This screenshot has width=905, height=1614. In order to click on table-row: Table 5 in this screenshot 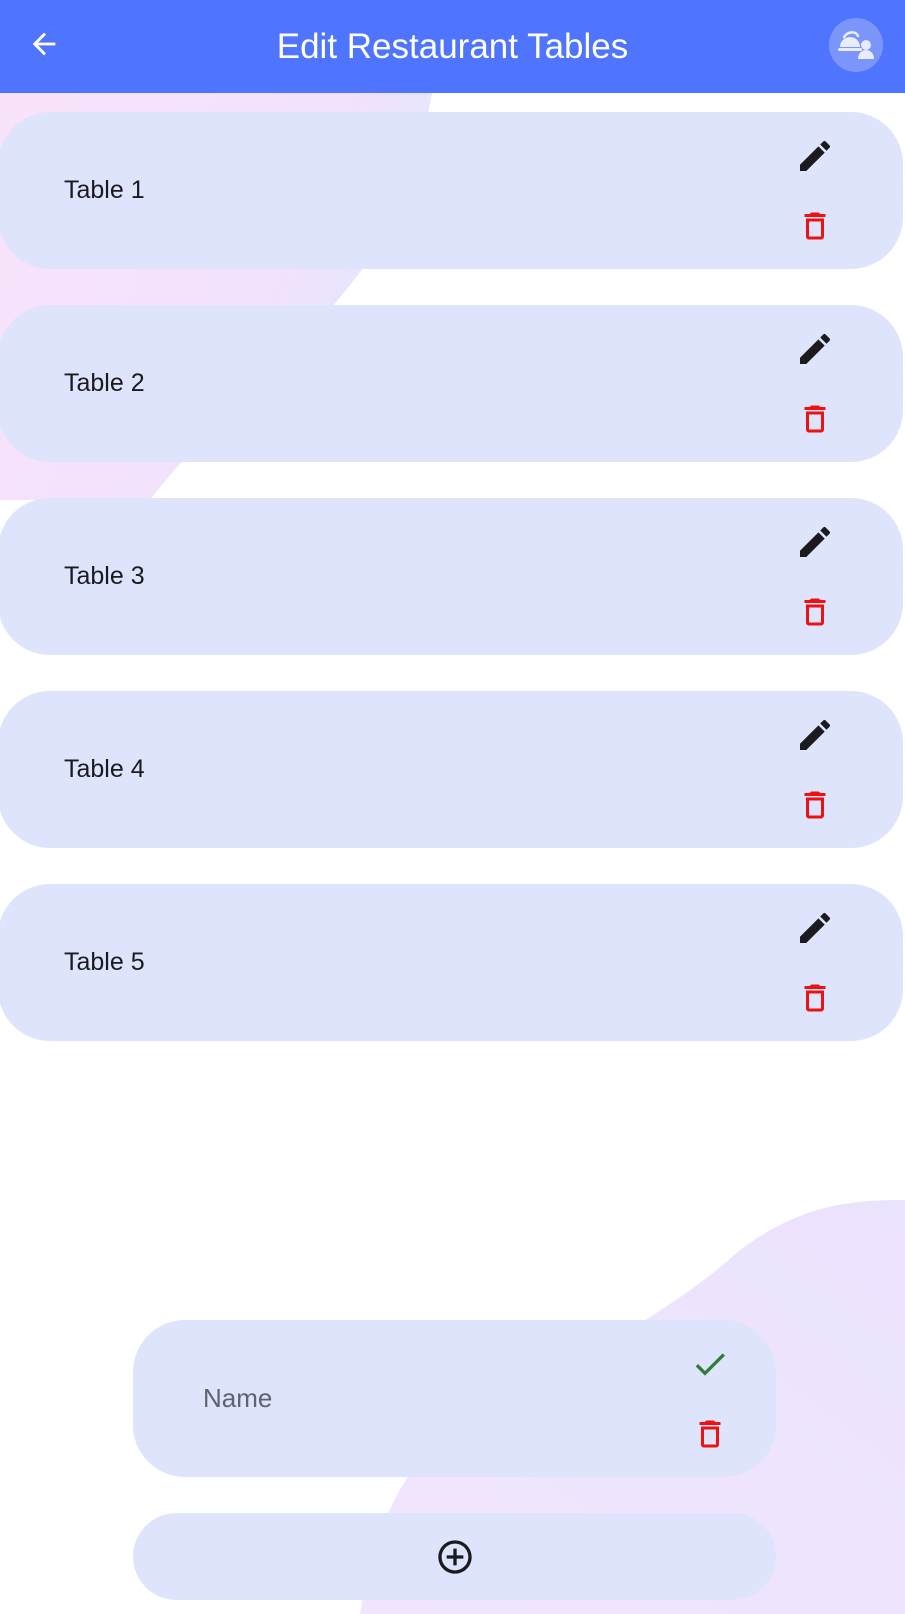, I will do `click(451, 962)`.